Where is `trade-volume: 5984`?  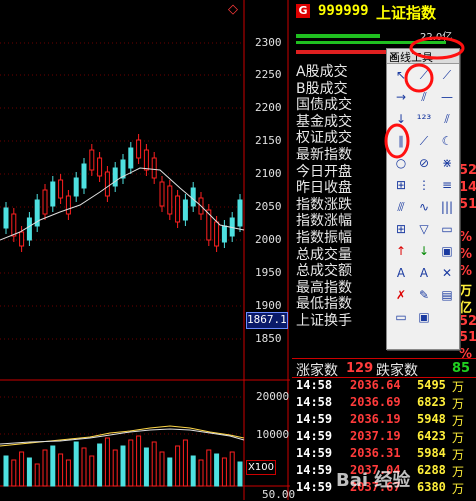 trade-volume: 5984 is located at coordinates (431, 453).